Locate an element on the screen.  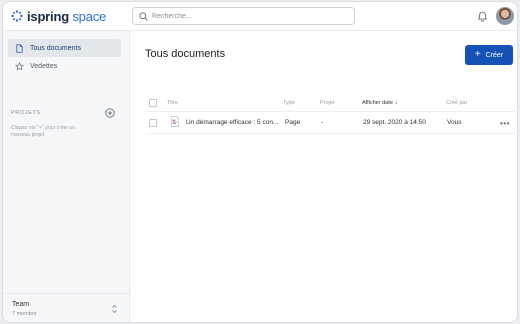
sidebar-item-favorites: Vedettes is located at coordinates (64, 66).